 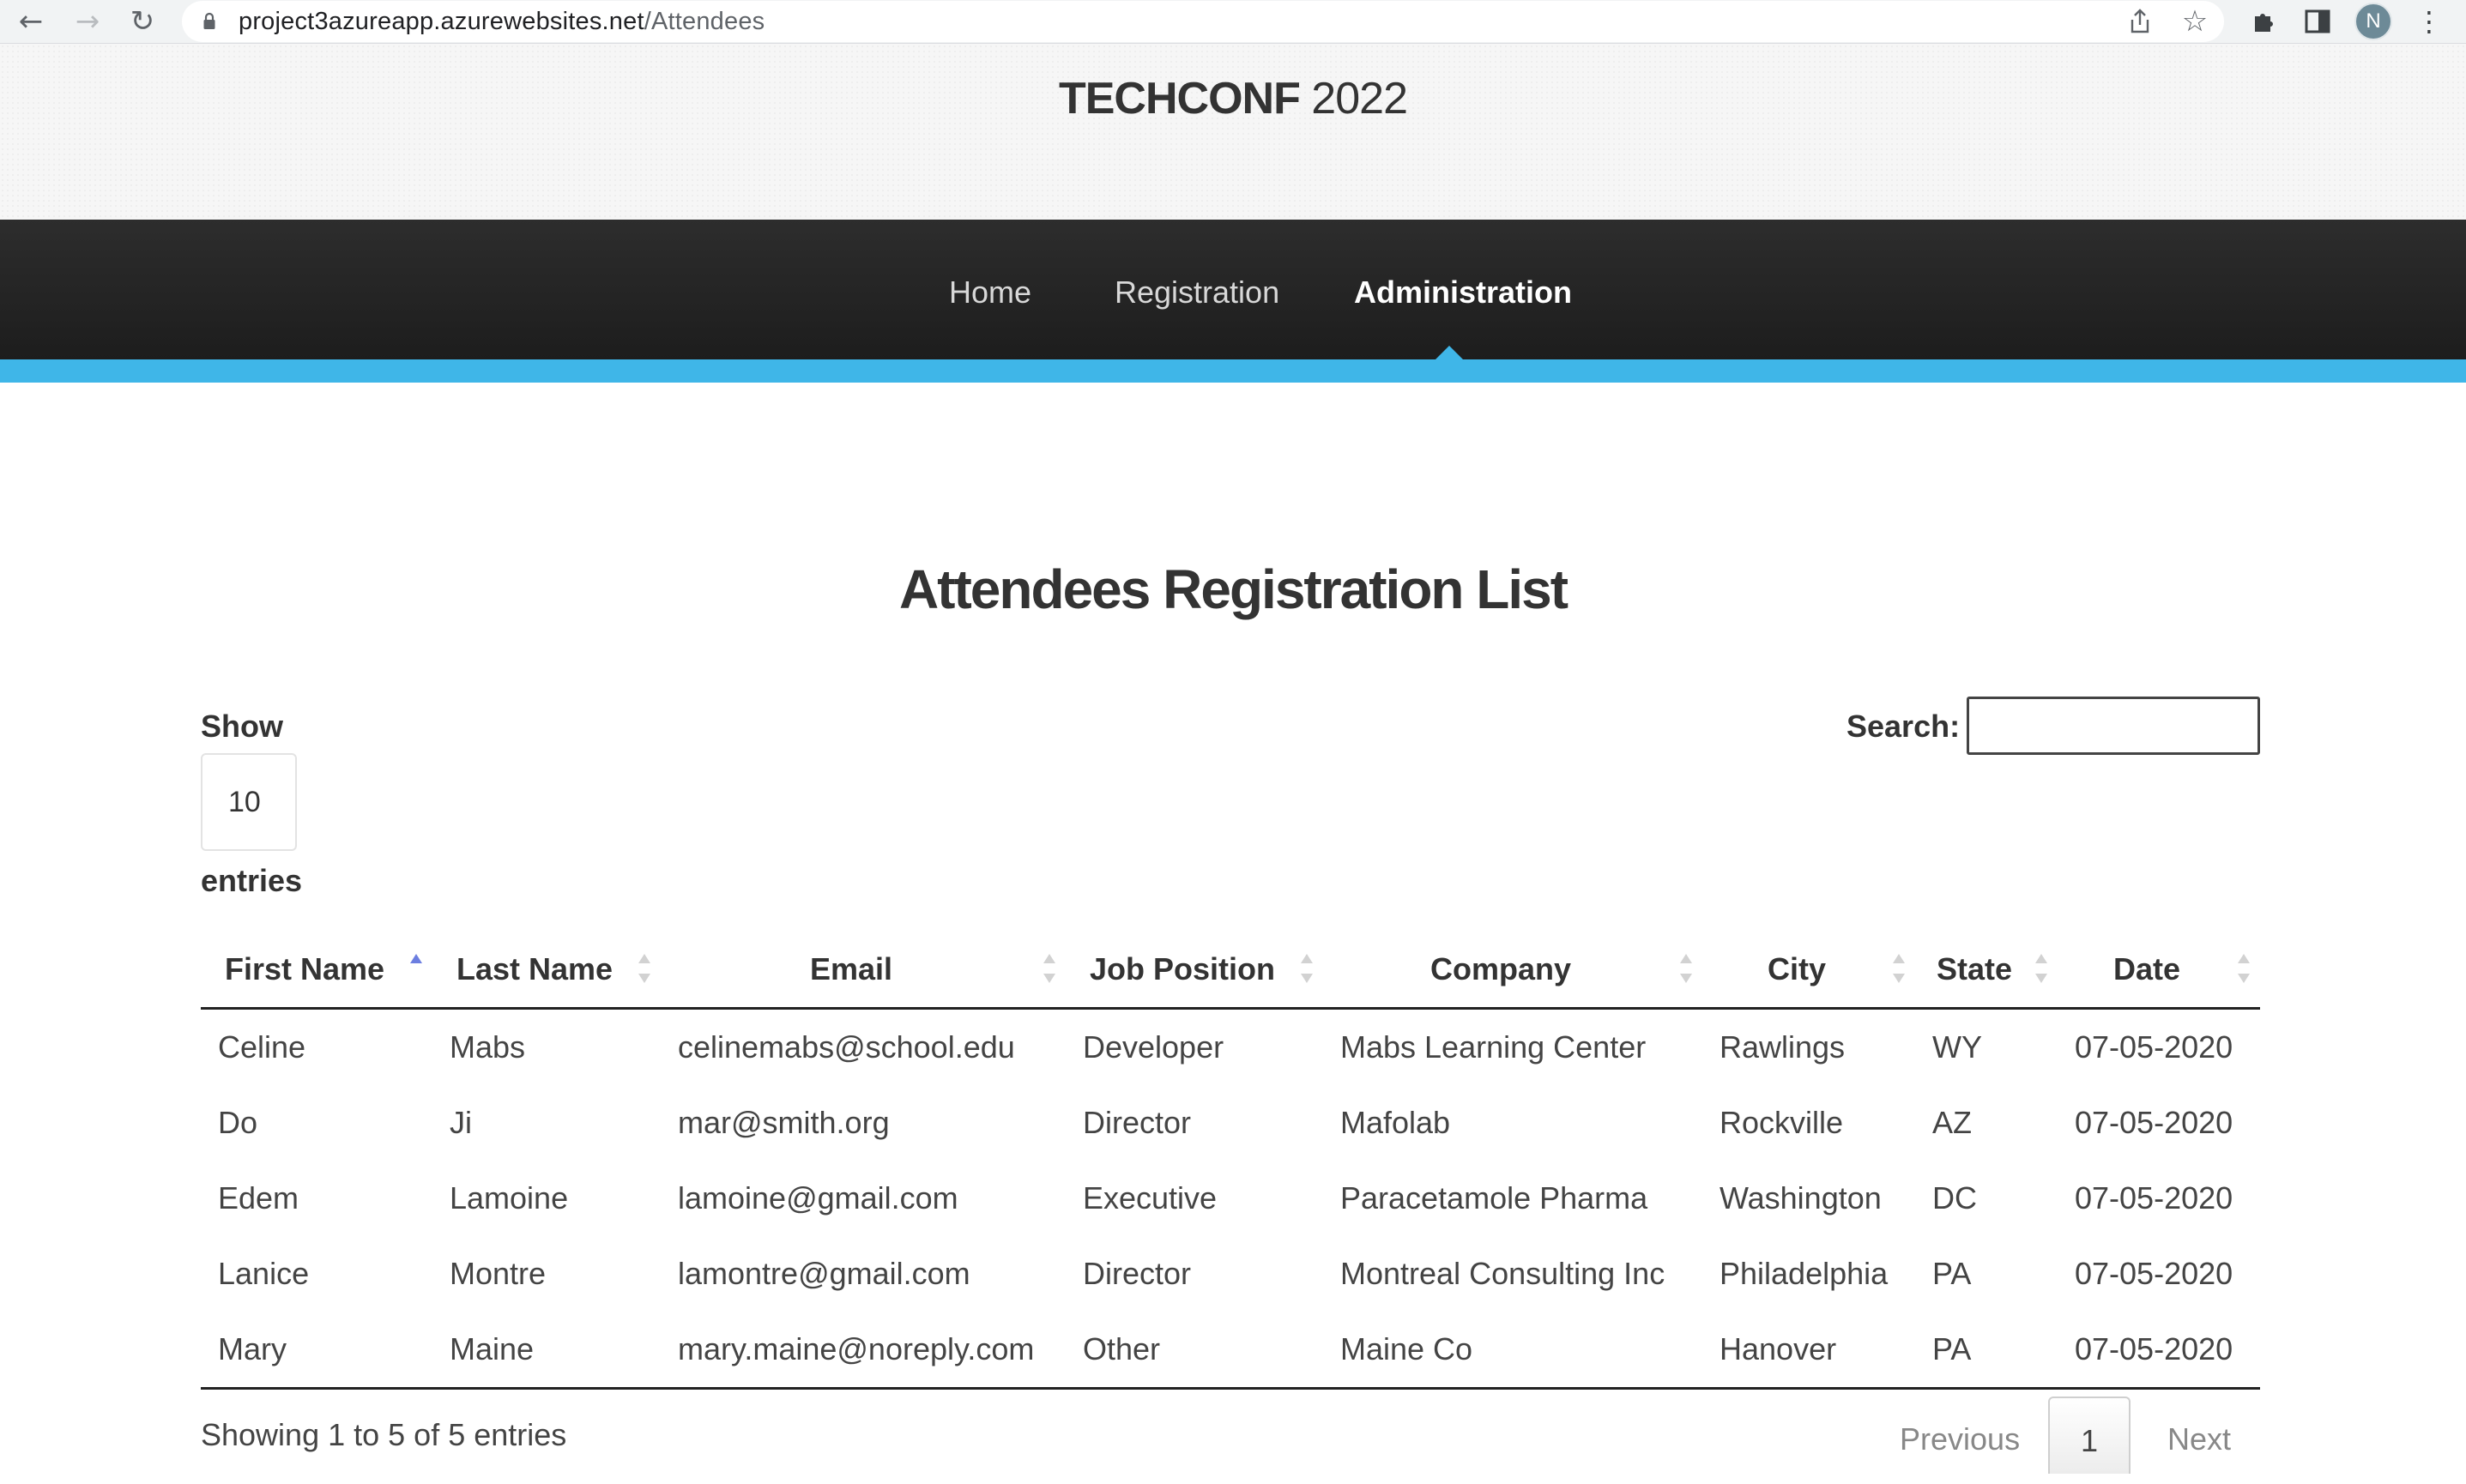 What do you see at coordinates (304, 968) in the screenshot?
I see `column-label: First Name` at bounding box center [304, 968].